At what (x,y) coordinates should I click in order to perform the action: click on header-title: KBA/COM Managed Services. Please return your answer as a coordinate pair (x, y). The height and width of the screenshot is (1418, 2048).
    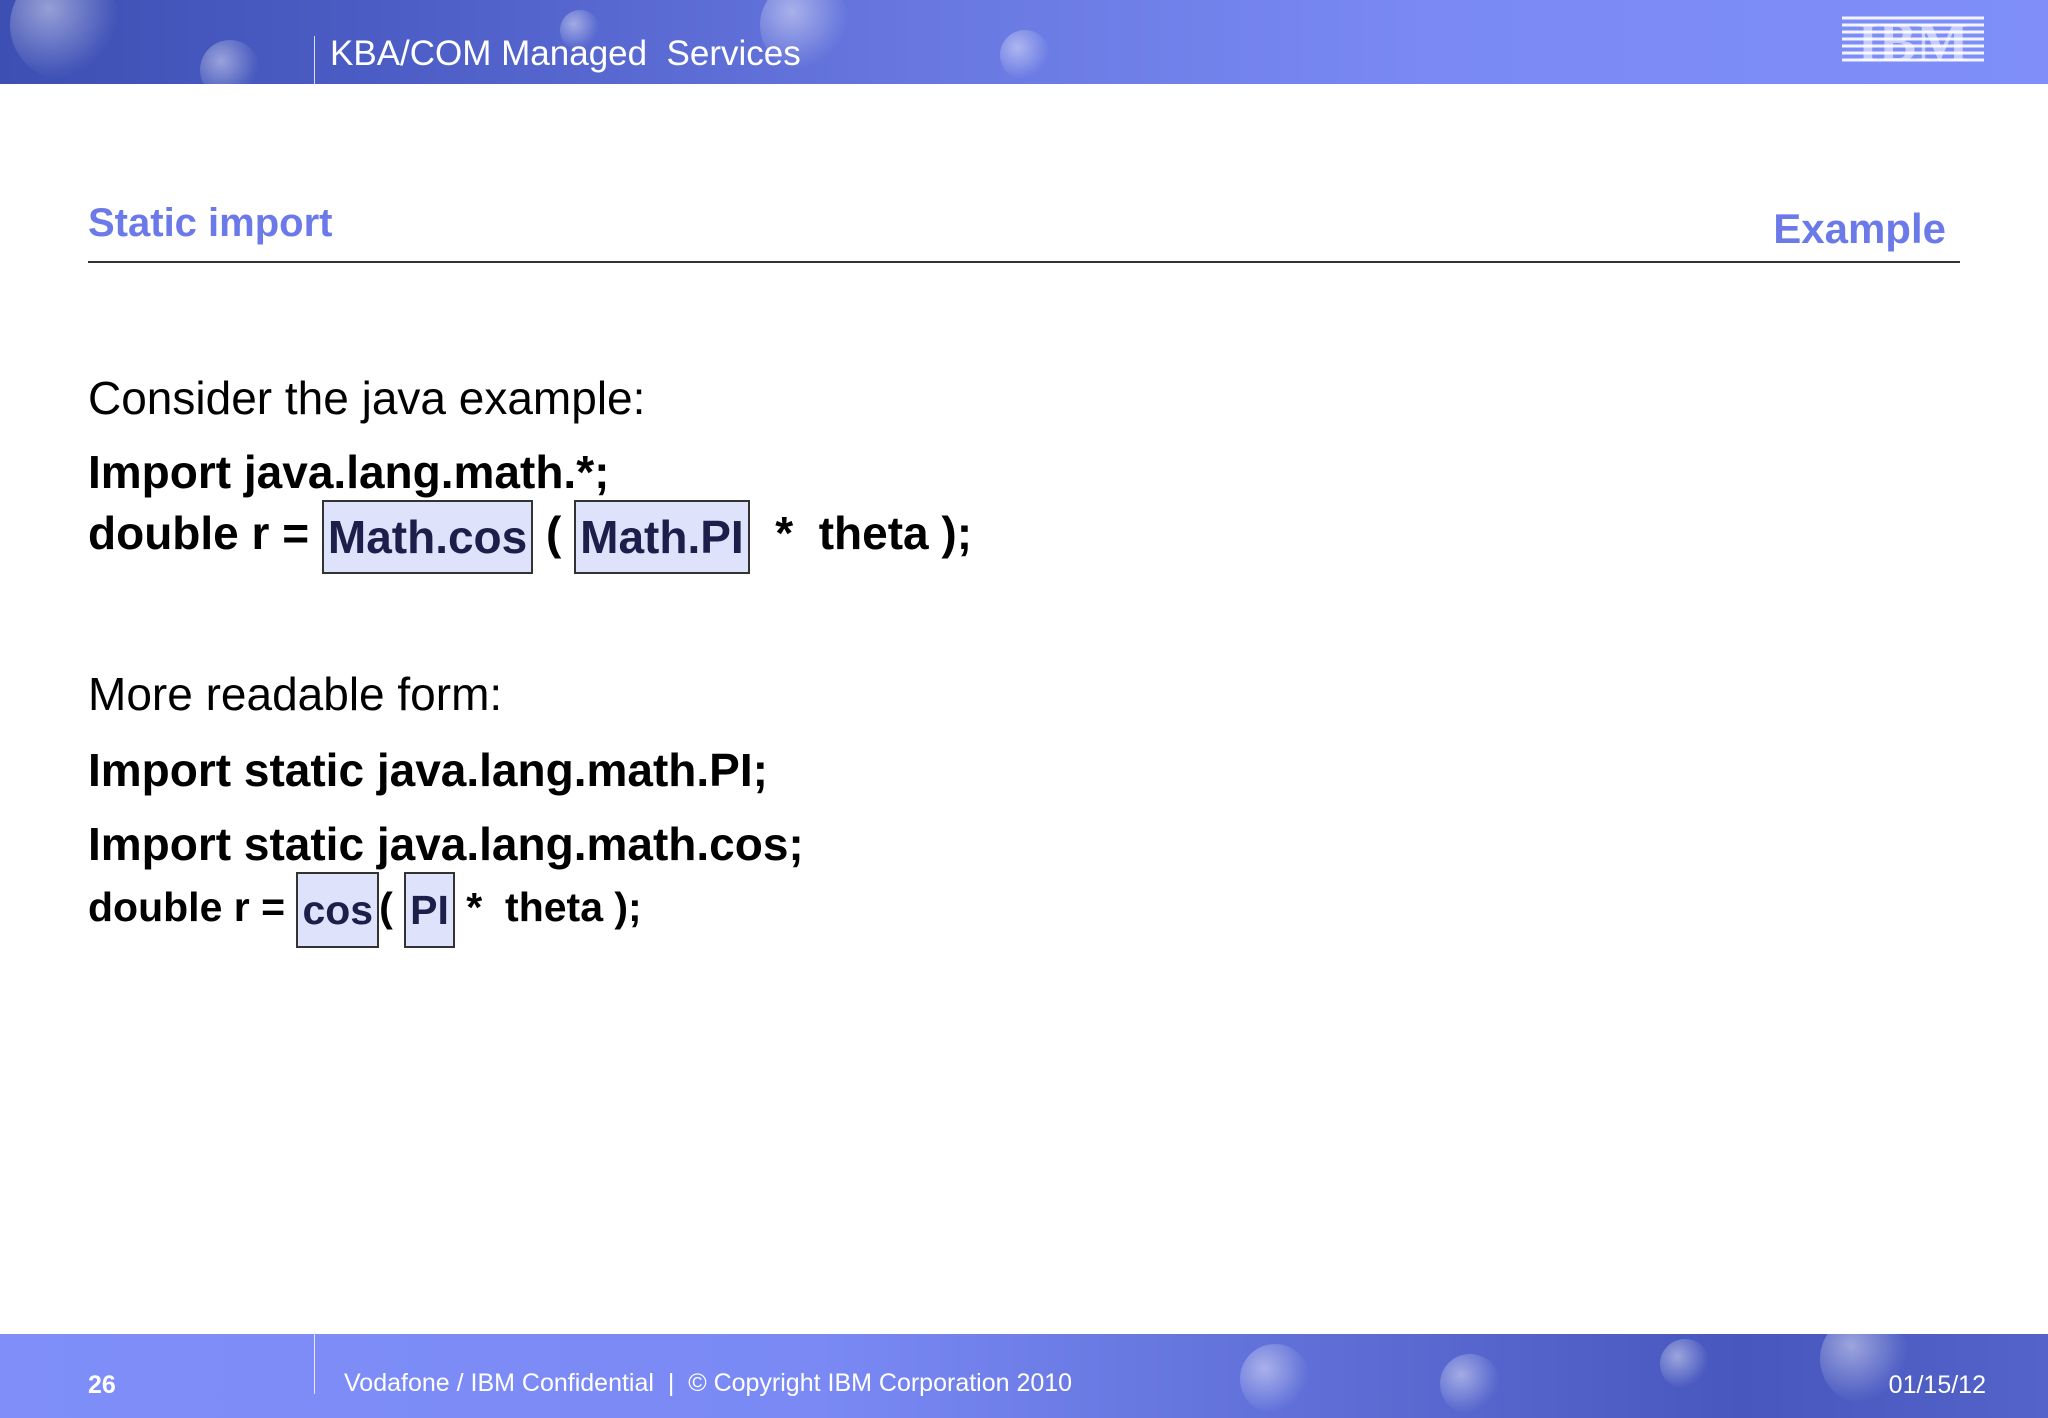
    Looking at the image, I should click on (565, 53).